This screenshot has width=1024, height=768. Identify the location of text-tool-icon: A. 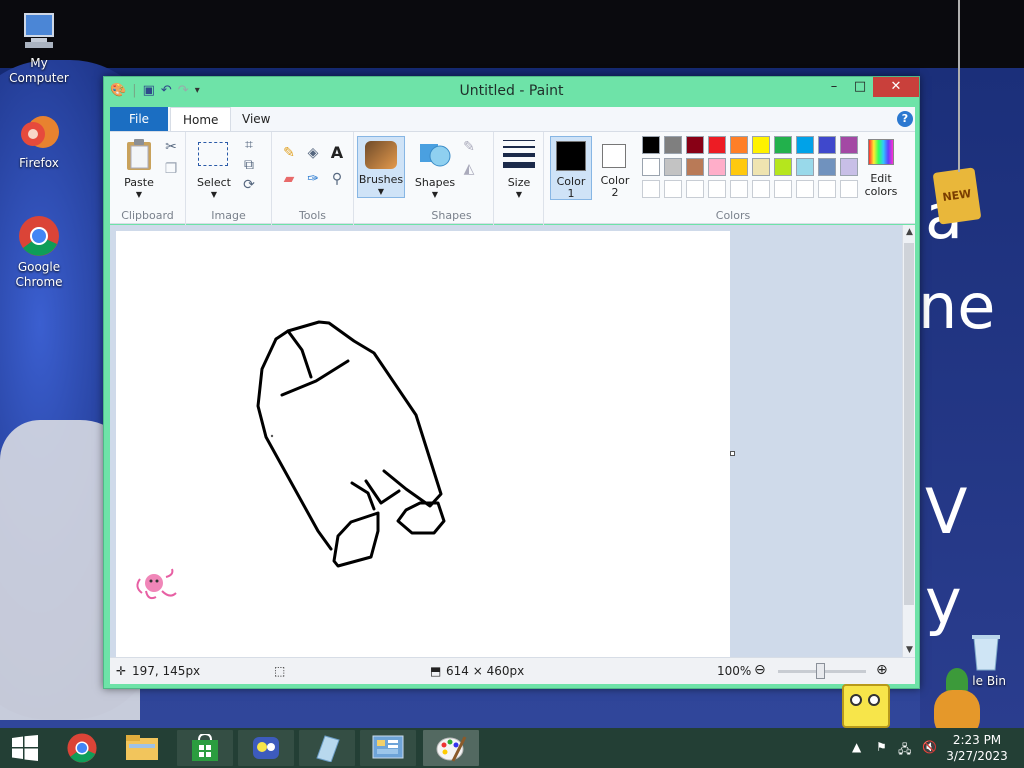
(337, 153).